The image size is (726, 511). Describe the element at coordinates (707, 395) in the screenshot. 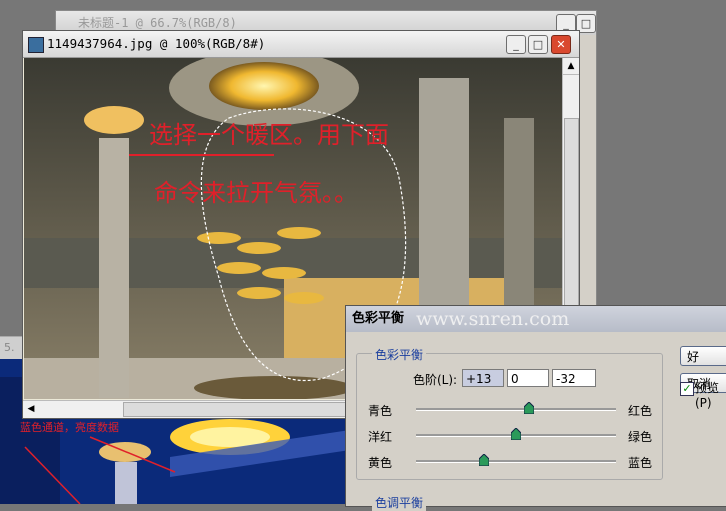

I see `preview-label: 预览(P)` at that location.